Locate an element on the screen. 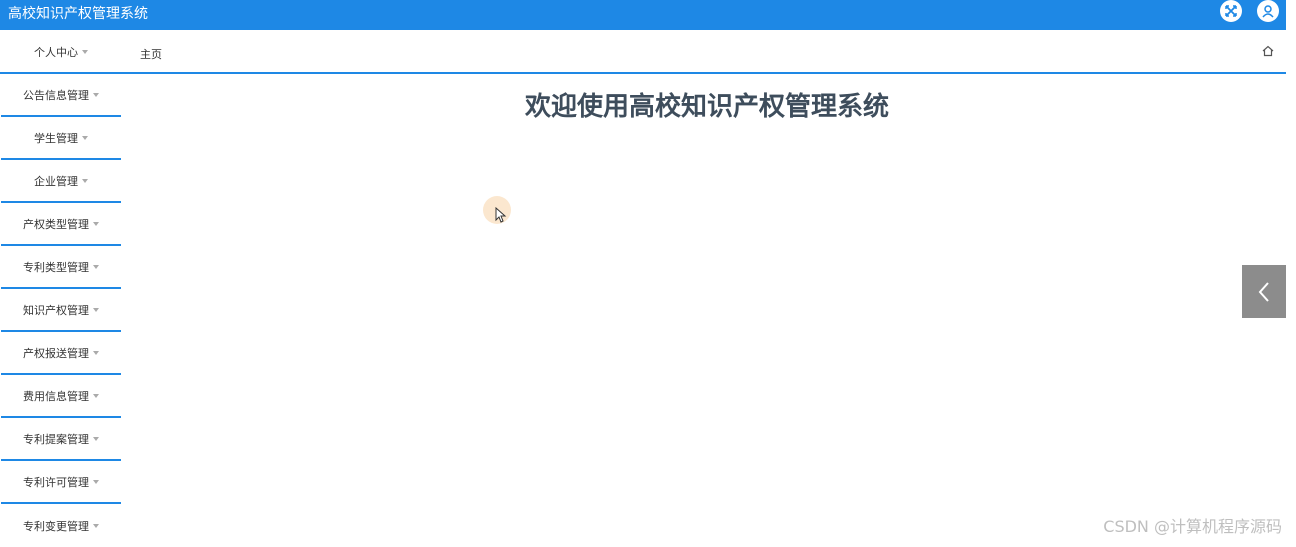 This screenshot has width=1296, height=547. sidebar-item-label: 专利提案管理 is located at coordinates (56, 439).